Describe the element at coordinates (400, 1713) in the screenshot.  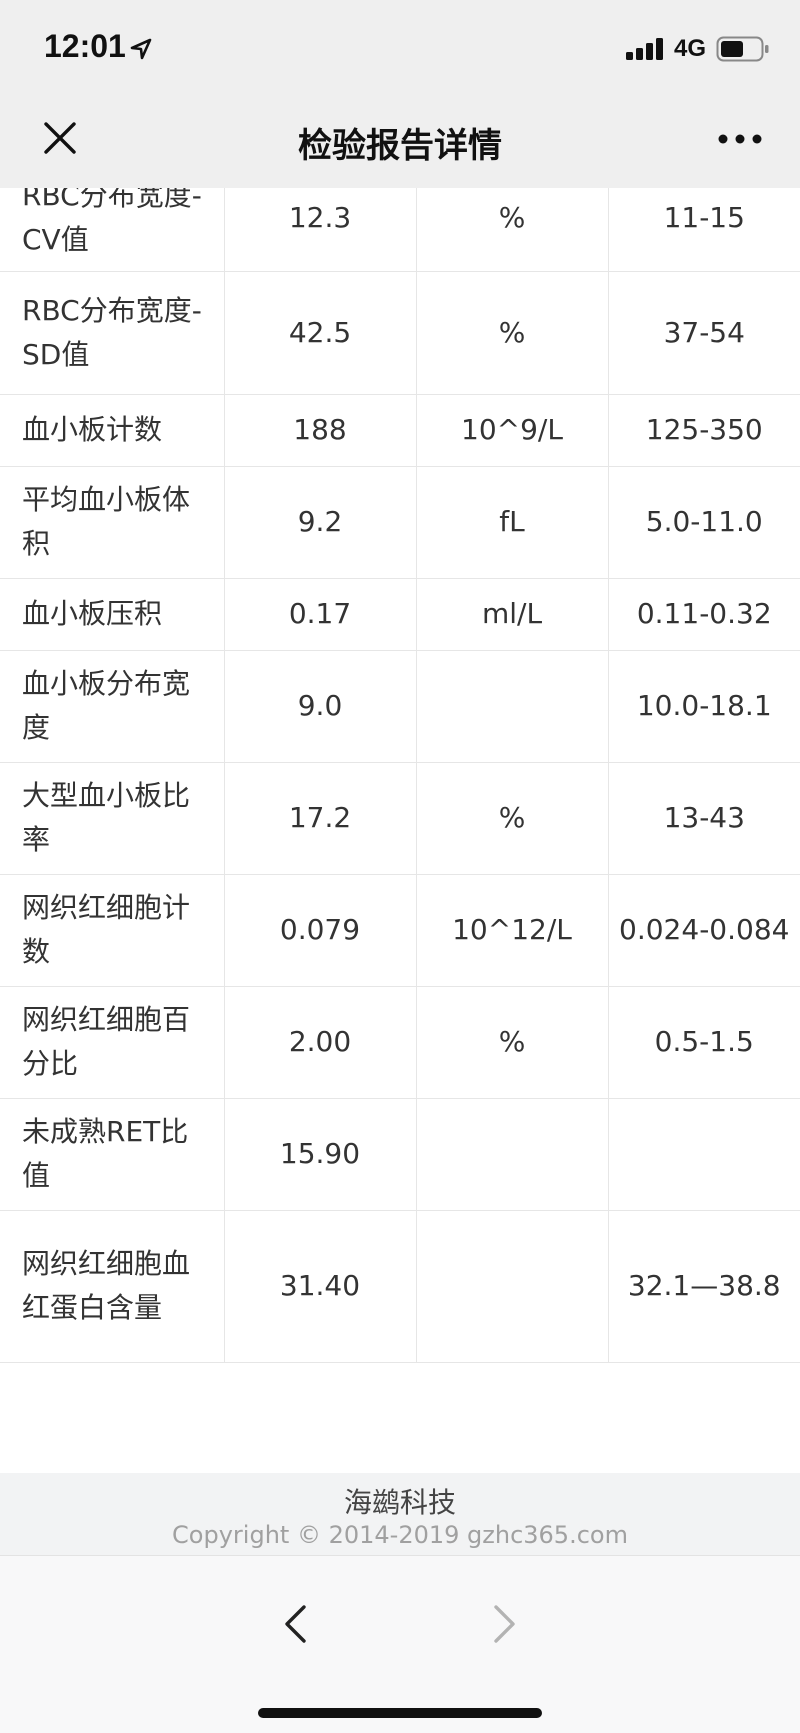
I see `home-indicator` at that location.